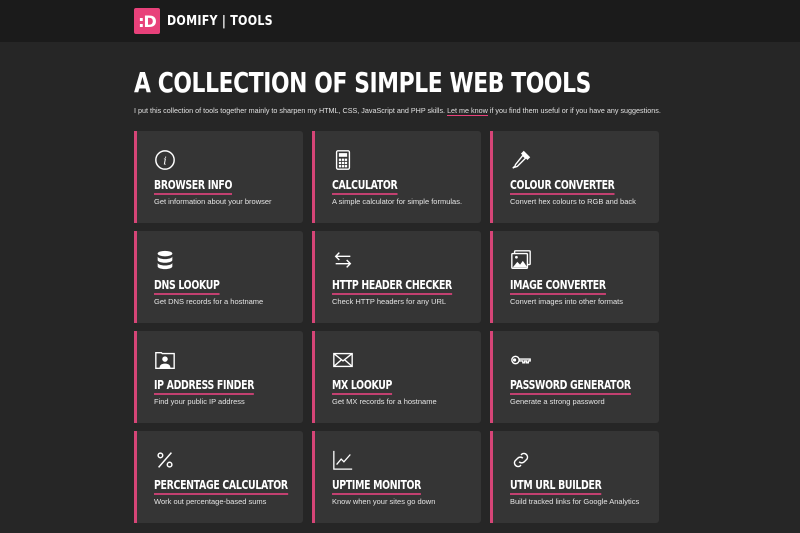 This screenshot has width=800, height=533. Describe the element at coordinates (558, 286) in the screenshot. I see `tool-title: IMAGE CONVERTER` at that location.